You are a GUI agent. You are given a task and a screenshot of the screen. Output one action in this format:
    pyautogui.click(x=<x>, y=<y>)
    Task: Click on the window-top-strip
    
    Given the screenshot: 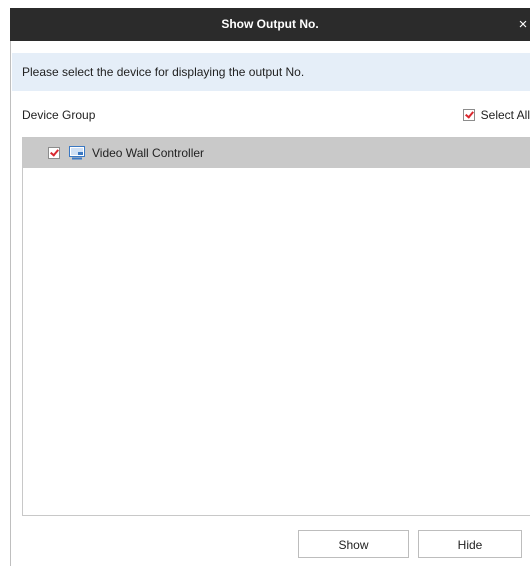 What is the action you would take?
    pyautogui.click(x=265, y=4)
    